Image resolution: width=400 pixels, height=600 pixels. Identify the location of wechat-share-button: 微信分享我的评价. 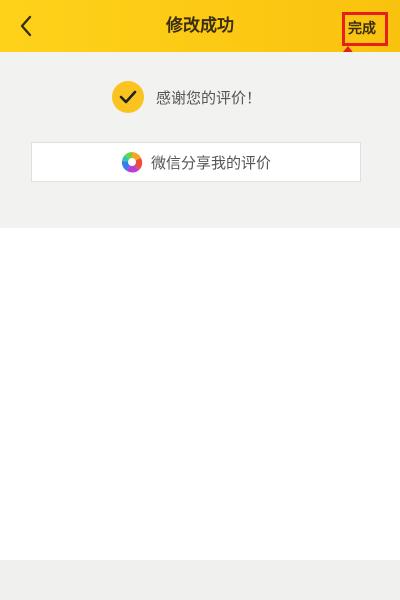
(196, 162).